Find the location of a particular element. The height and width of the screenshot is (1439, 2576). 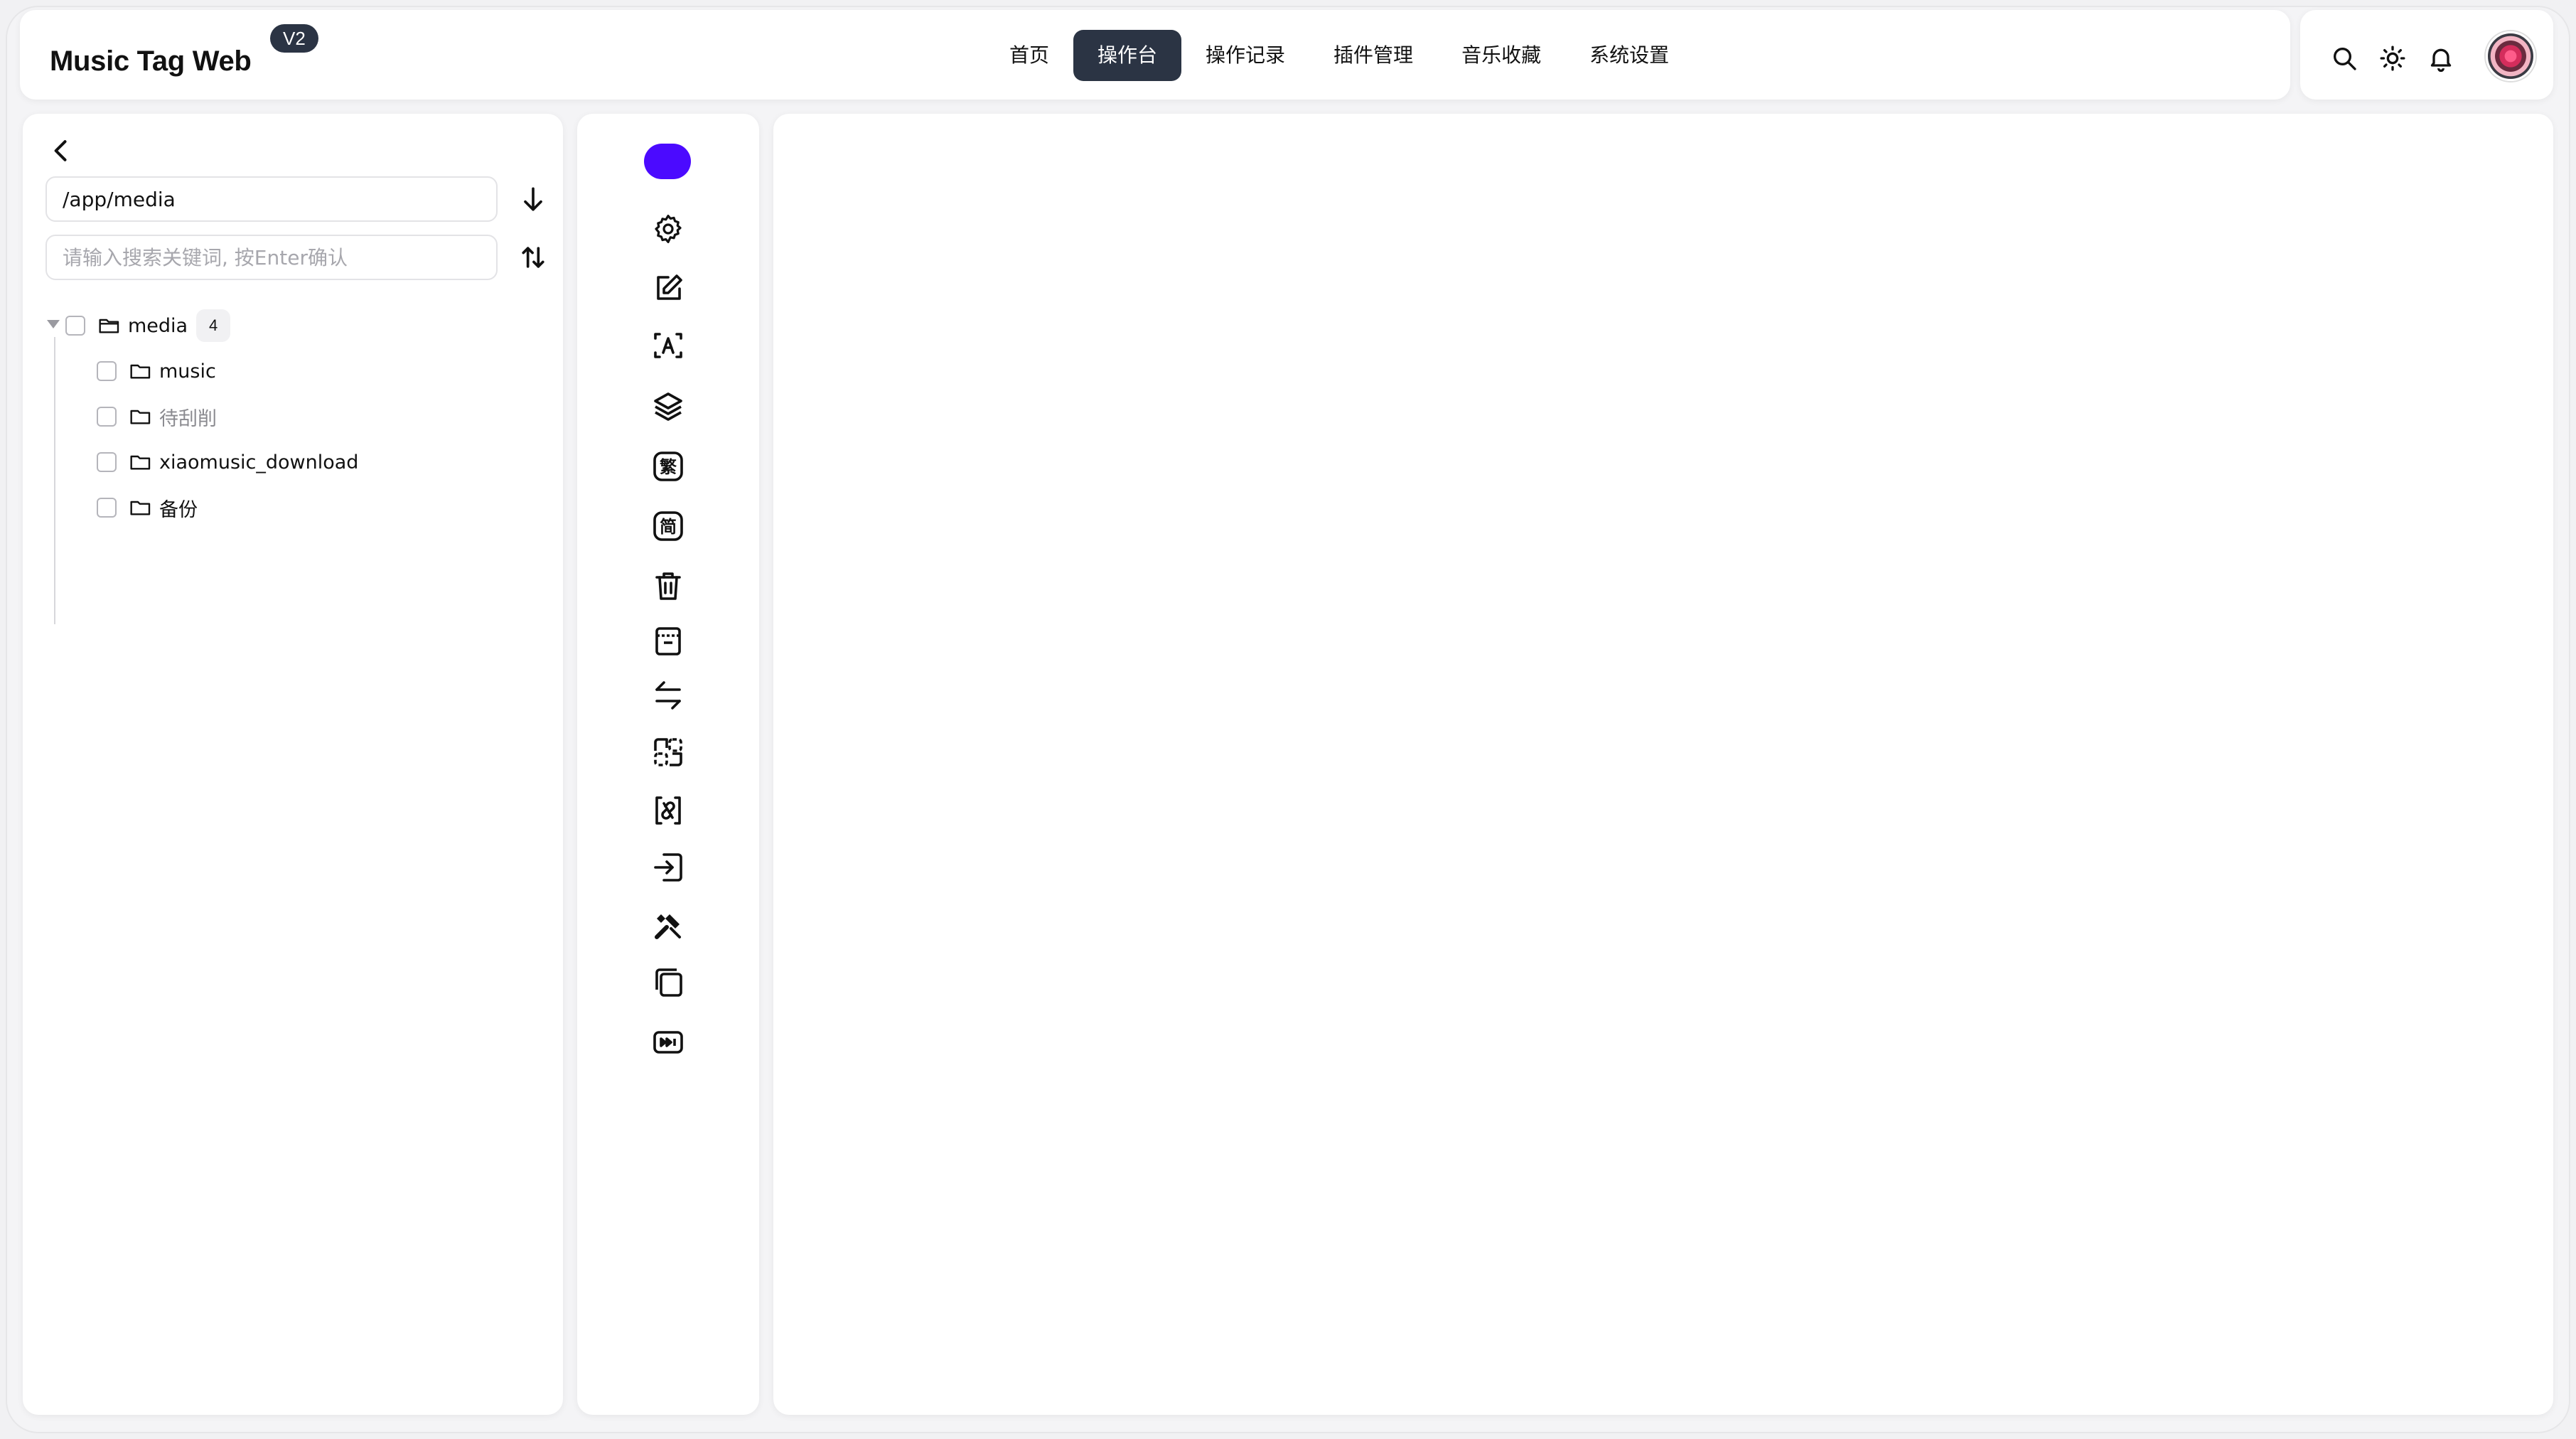

svg-text: 繁 is located at coordinates (668, 467).